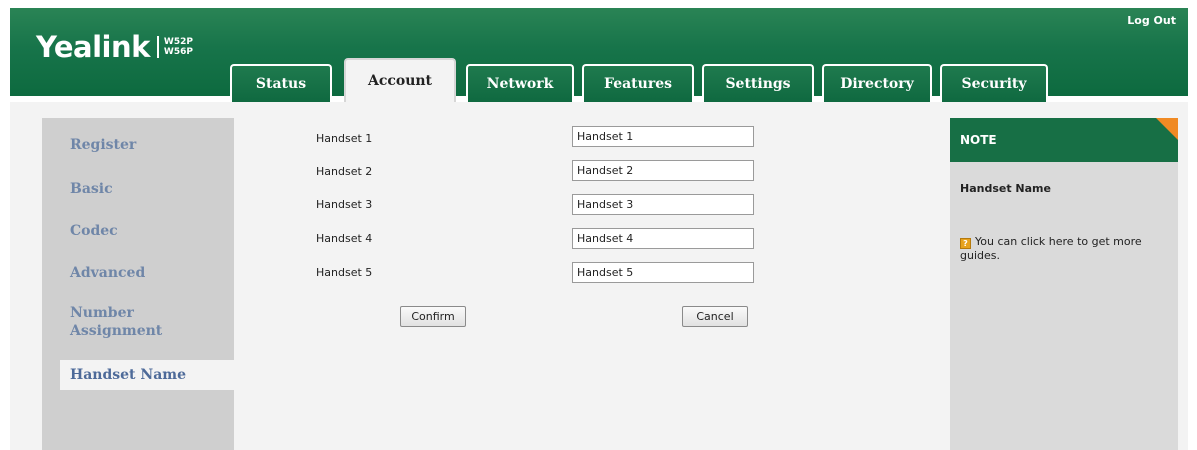 Image resolution: width=1197 pixels, height=450 pixels. I want to click on handset-2-input, so click(663, 170).